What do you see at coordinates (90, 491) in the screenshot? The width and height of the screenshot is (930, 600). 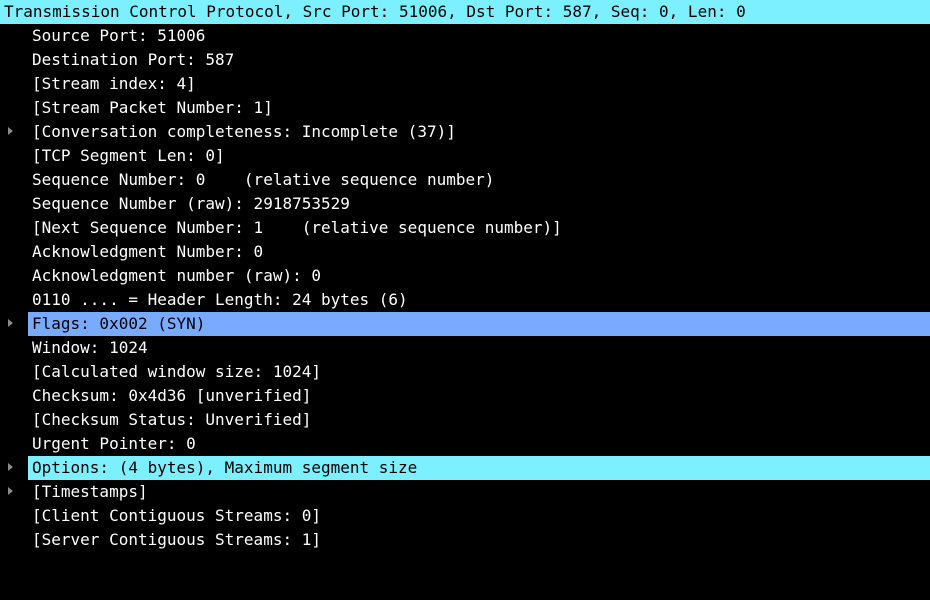 I see `tree-item-label: [Timestamps]` at bounding box center [90, 491].